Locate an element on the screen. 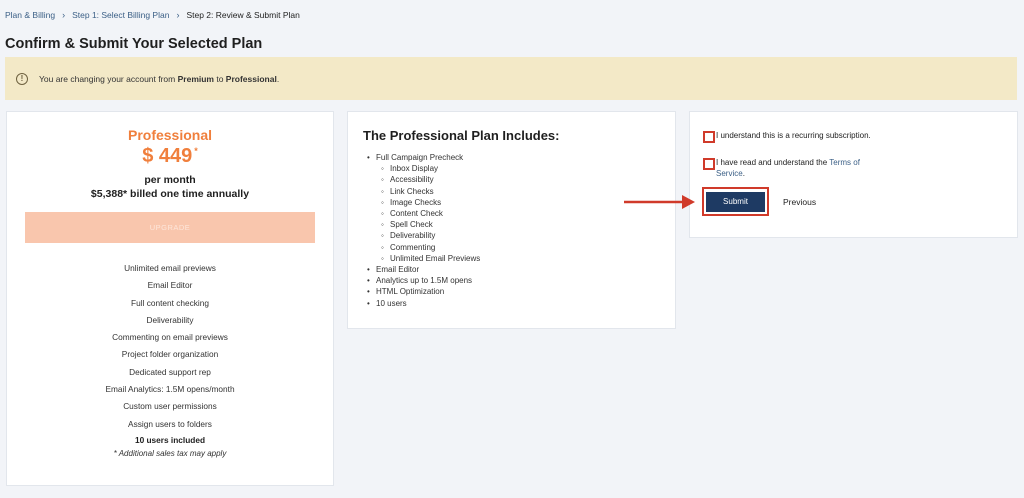 The image size is (1024, 498). list-item: Accessibility is located at coordinates (526, 179).